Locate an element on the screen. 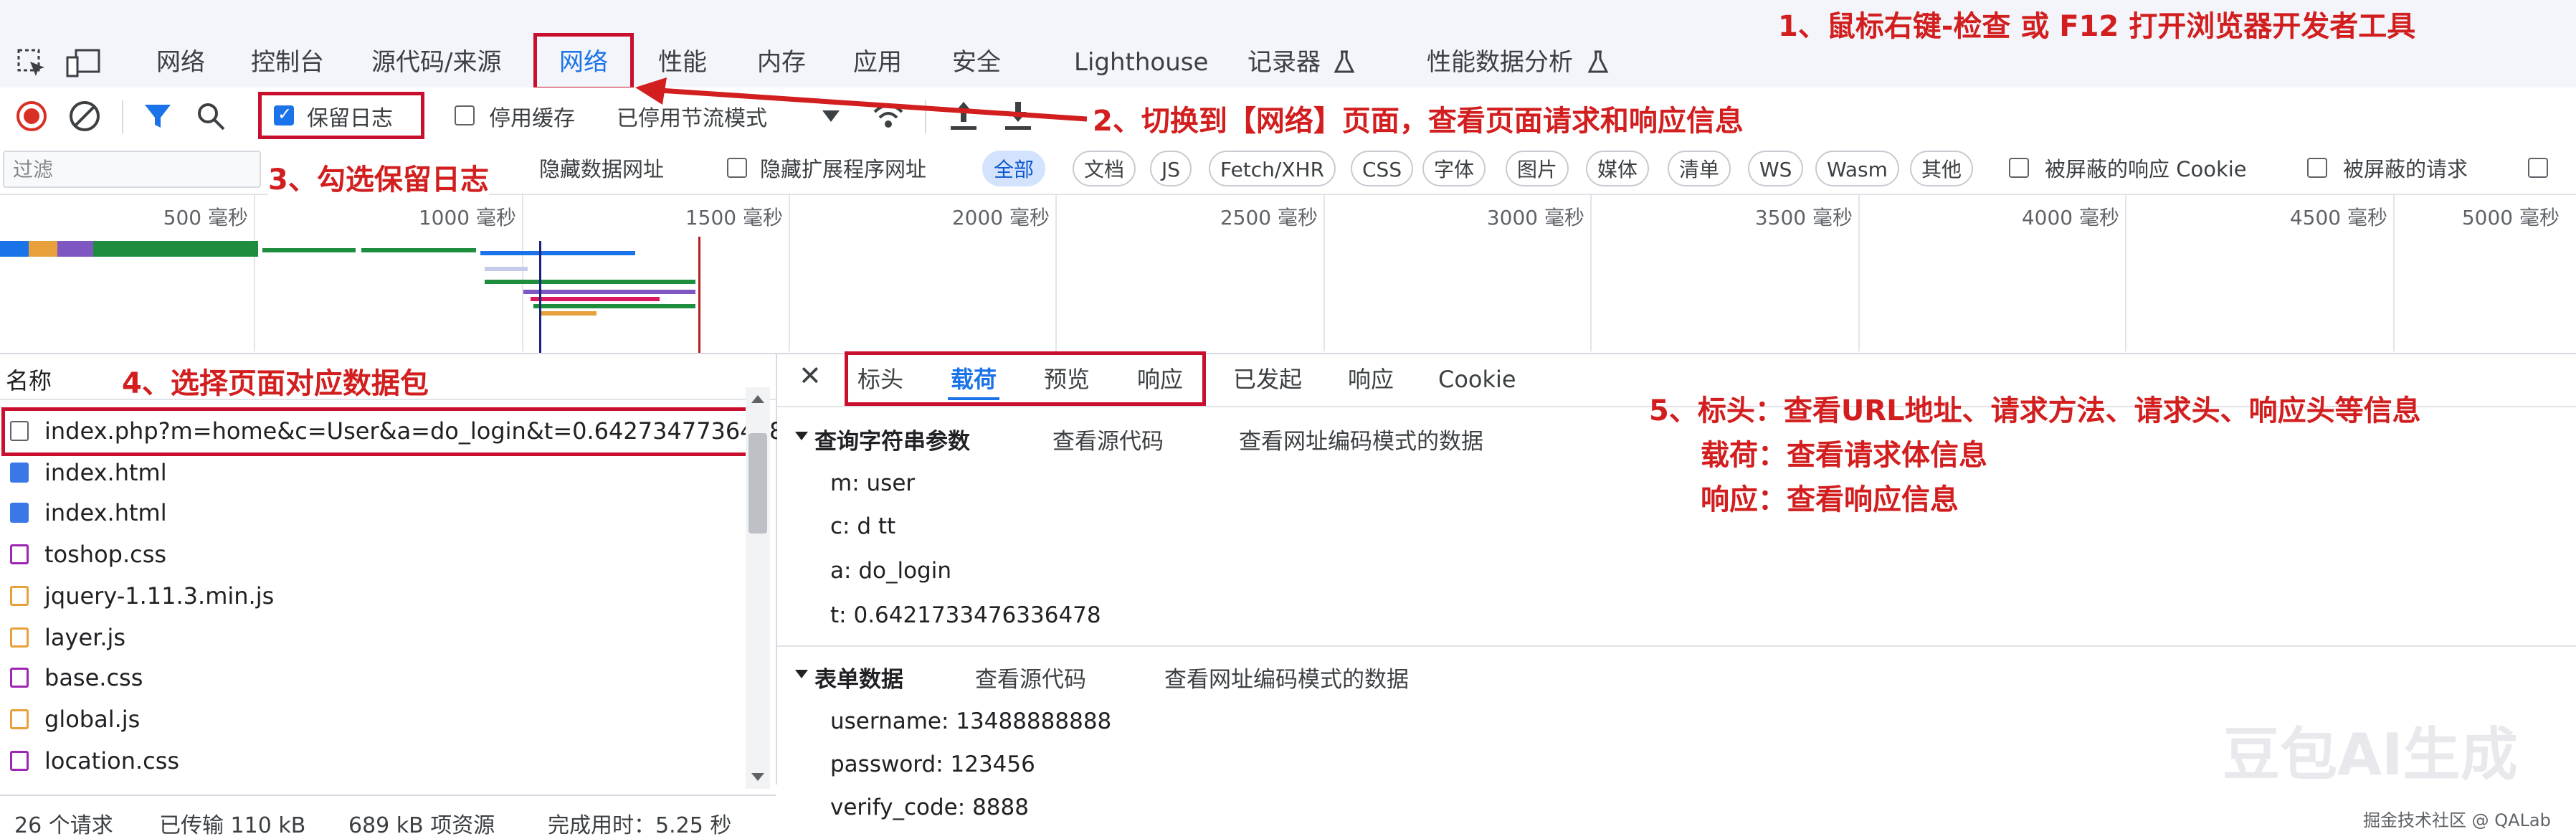 The width and height of the screenshot is (2576, 839). request-name: location.css is located at coordinates (112, 760).